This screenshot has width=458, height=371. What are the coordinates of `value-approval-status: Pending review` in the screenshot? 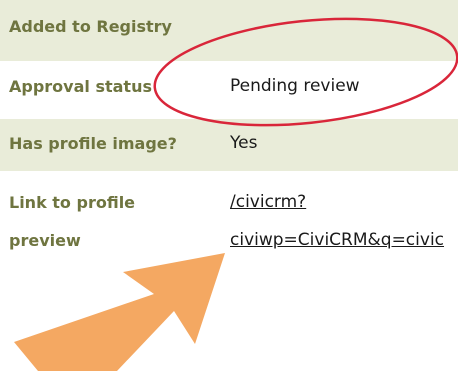 It's located at (295, 86).